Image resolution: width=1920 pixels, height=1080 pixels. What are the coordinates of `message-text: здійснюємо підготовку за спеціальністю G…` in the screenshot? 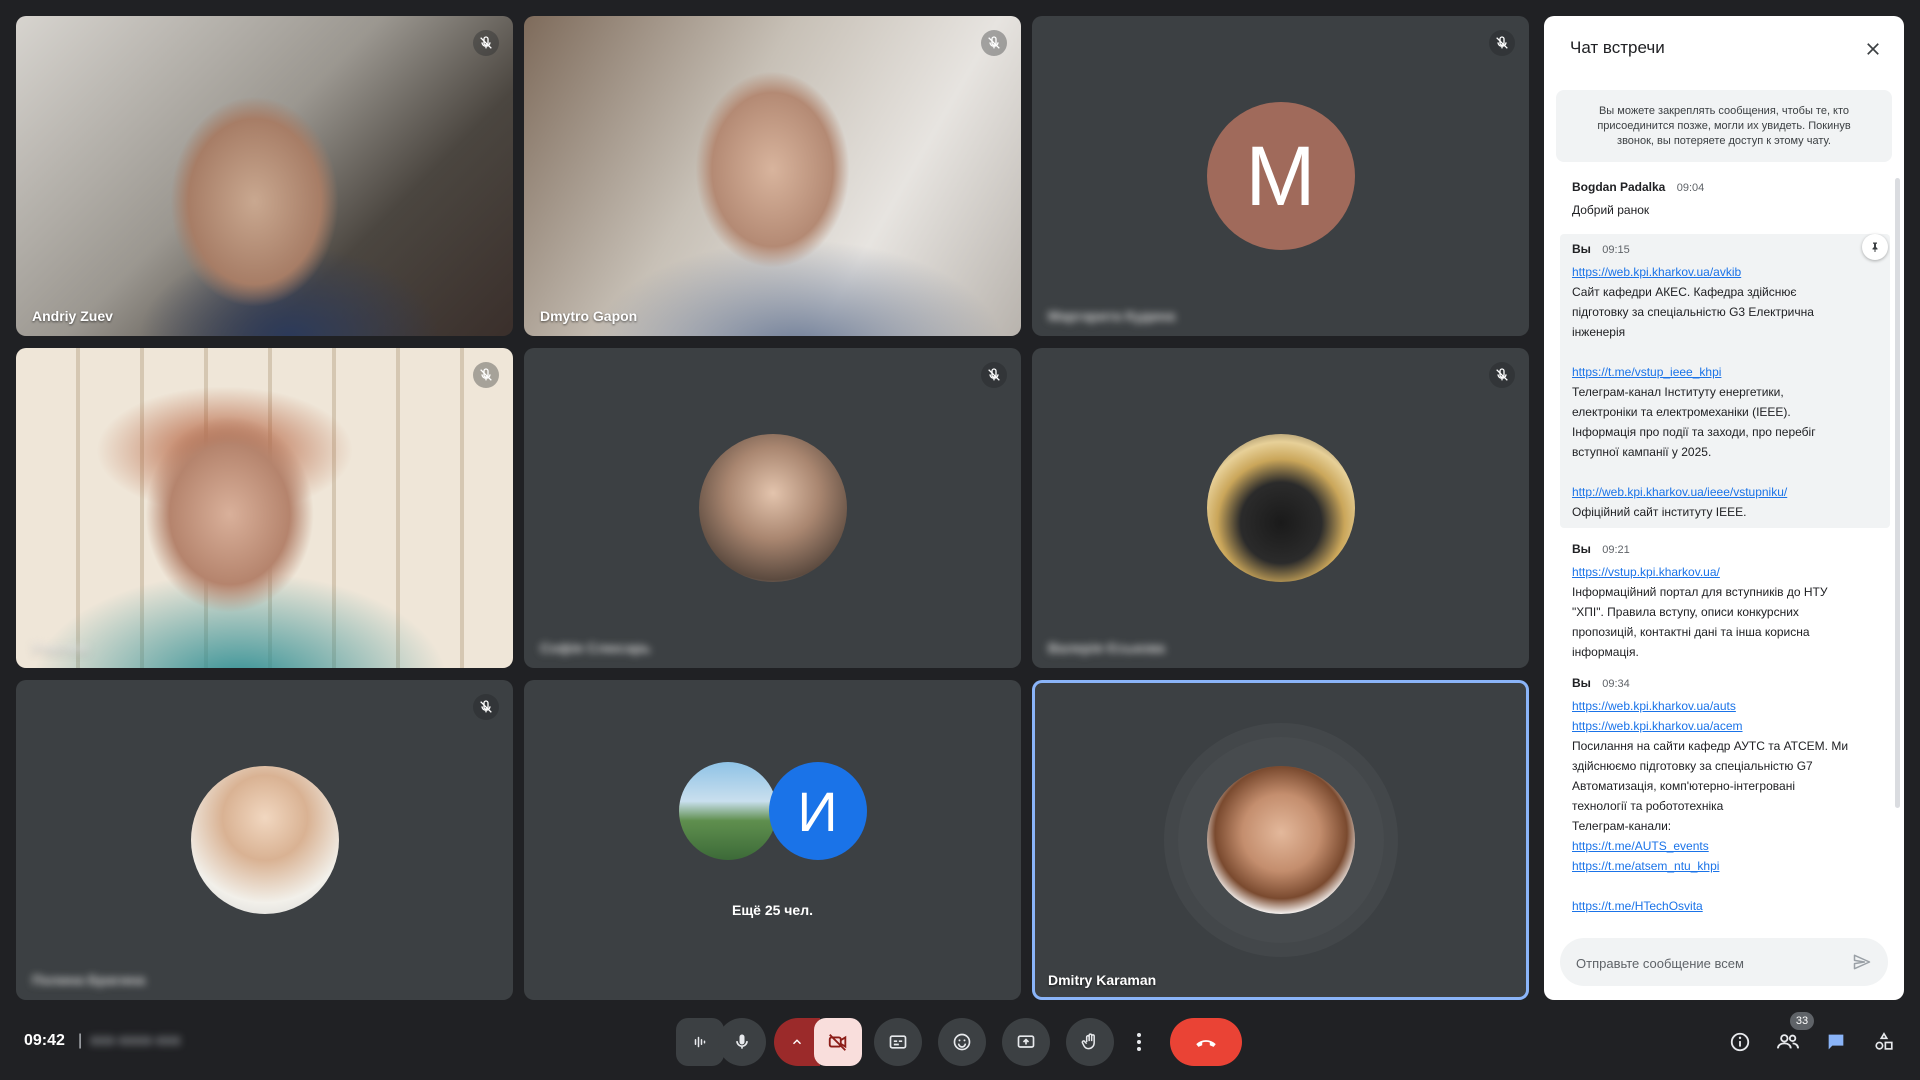 It's located at (1692, 766).